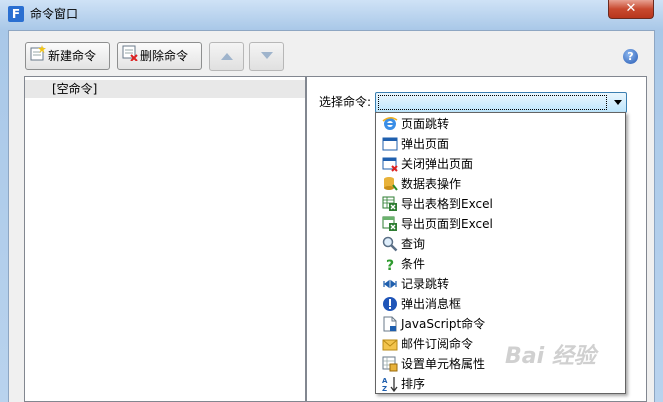  Describe the element at coordinates (437, 164) in the screenshot. I see `option-label: 关闭弹出页面` at that location.